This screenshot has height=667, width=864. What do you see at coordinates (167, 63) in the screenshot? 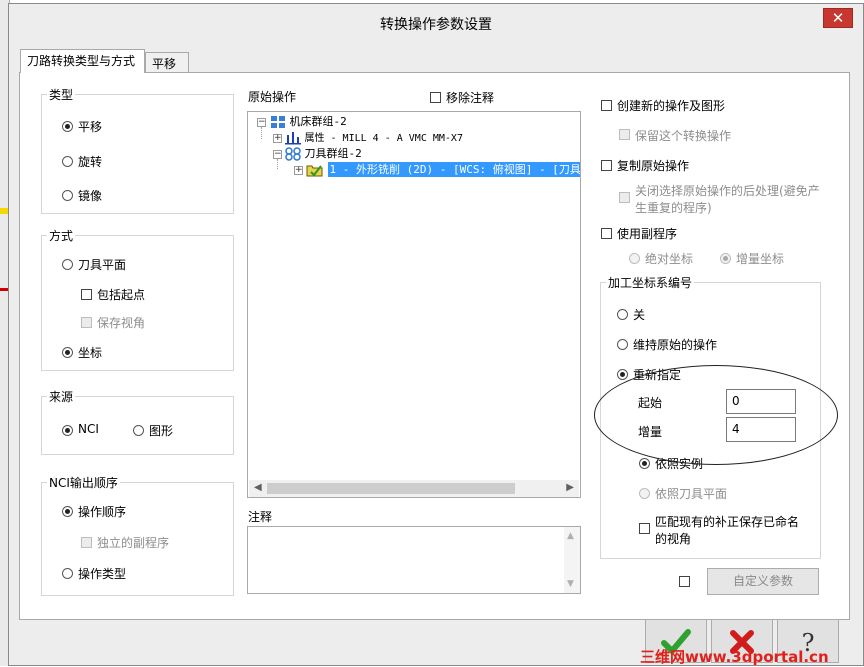
I see `tab-translate: 平移` at bounding box center [167, 63].